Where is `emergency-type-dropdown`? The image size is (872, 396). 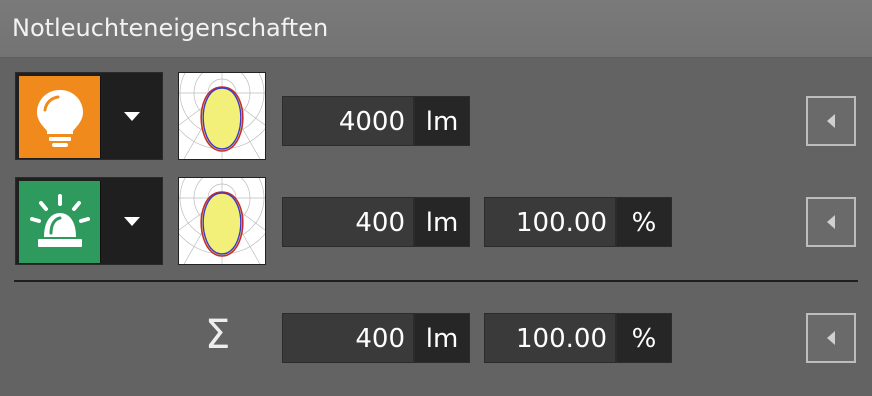
emergency-type-dropdown is located at coordinates (132, 221).